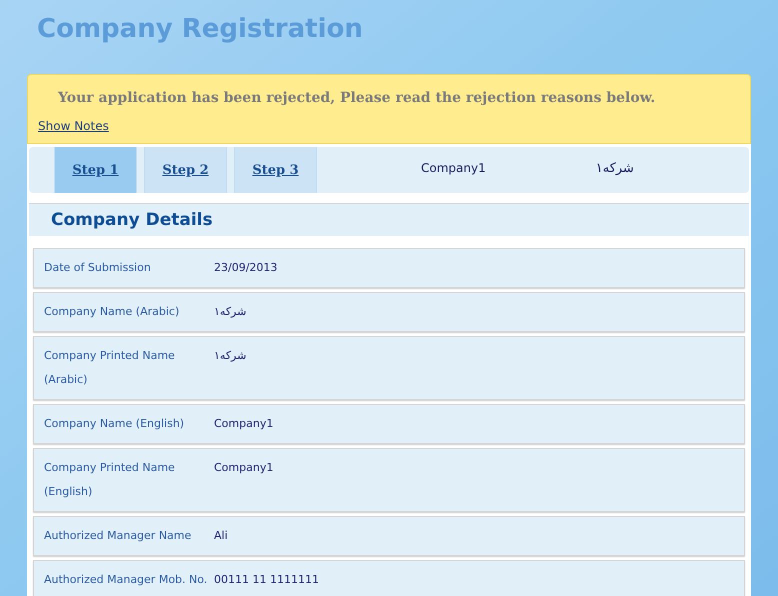  I want to click on field-value: 00111 11 1111111, so click(266, 579).